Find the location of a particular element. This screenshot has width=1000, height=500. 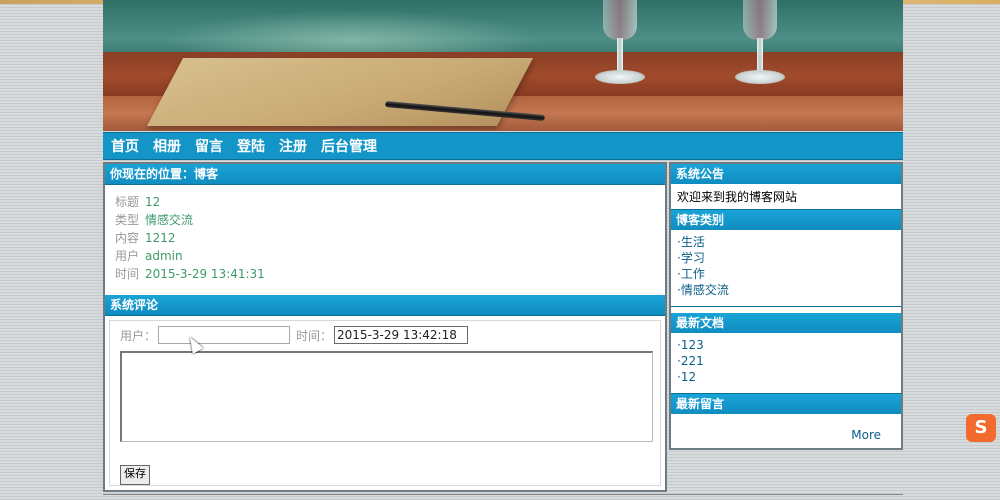

save-button: 保存 is located at coordinates (135, 475).